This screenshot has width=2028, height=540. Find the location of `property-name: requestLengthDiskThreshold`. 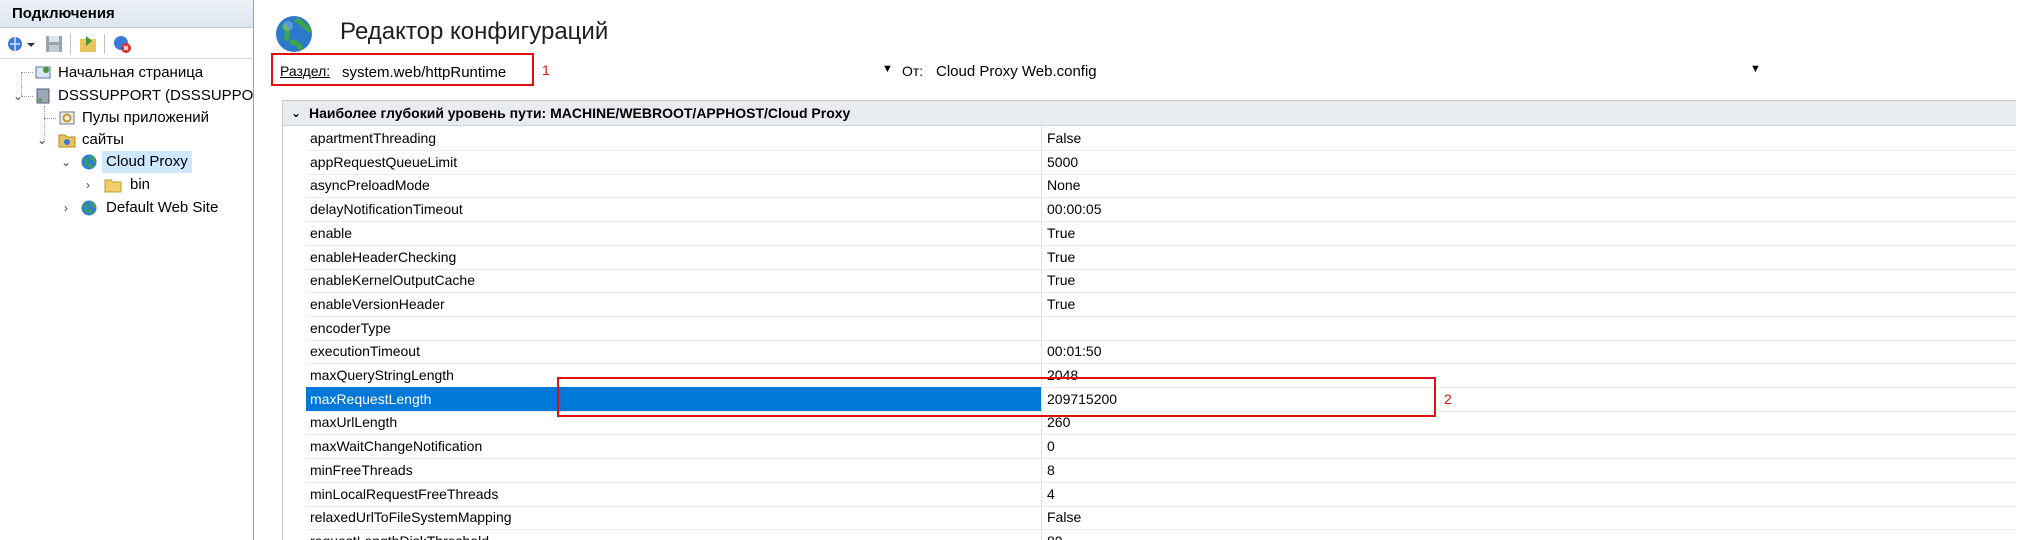

property-name: requestLengthDiskThreshold is located at coordinates (674, 534).